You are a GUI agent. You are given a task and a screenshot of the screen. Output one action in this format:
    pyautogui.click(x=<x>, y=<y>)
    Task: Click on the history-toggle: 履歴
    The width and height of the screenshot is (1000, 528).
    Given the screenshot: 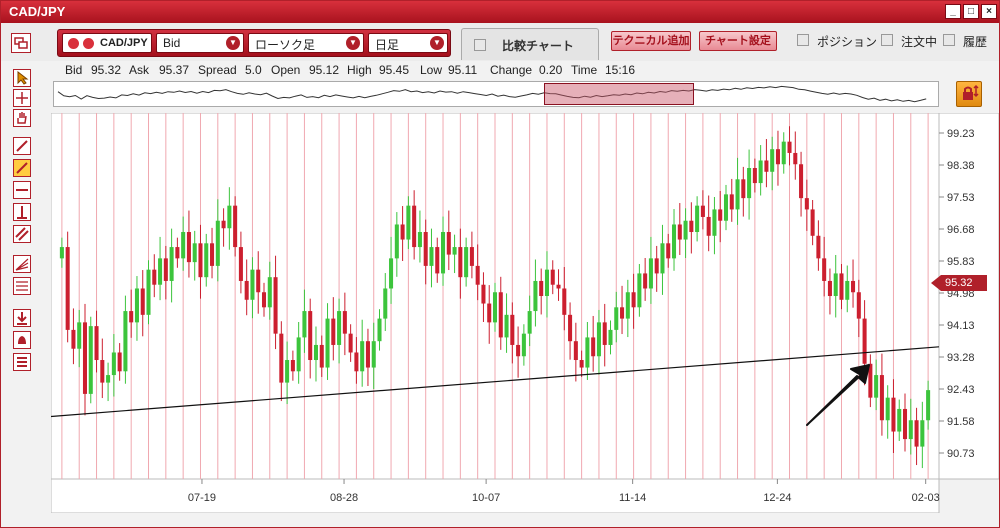 What is the action you would take?
    pyautogui.click(x=968, y=41)
    